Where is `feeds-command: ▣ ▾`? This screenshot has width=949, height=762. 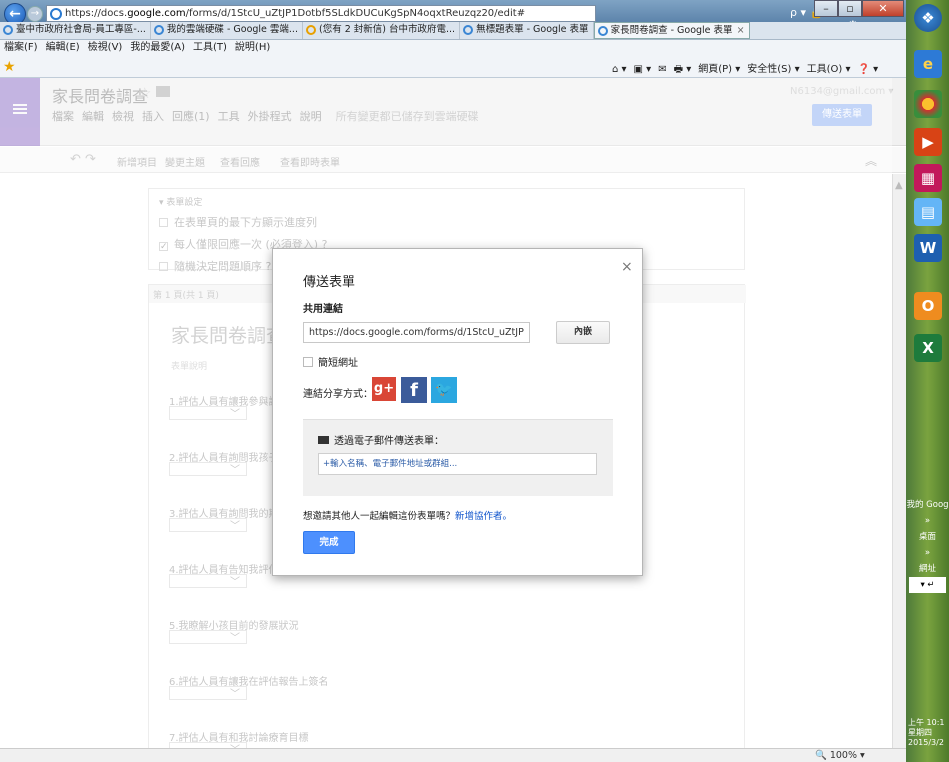 feeds-command: ▣ ▾ is located at coordinates (643, 69).